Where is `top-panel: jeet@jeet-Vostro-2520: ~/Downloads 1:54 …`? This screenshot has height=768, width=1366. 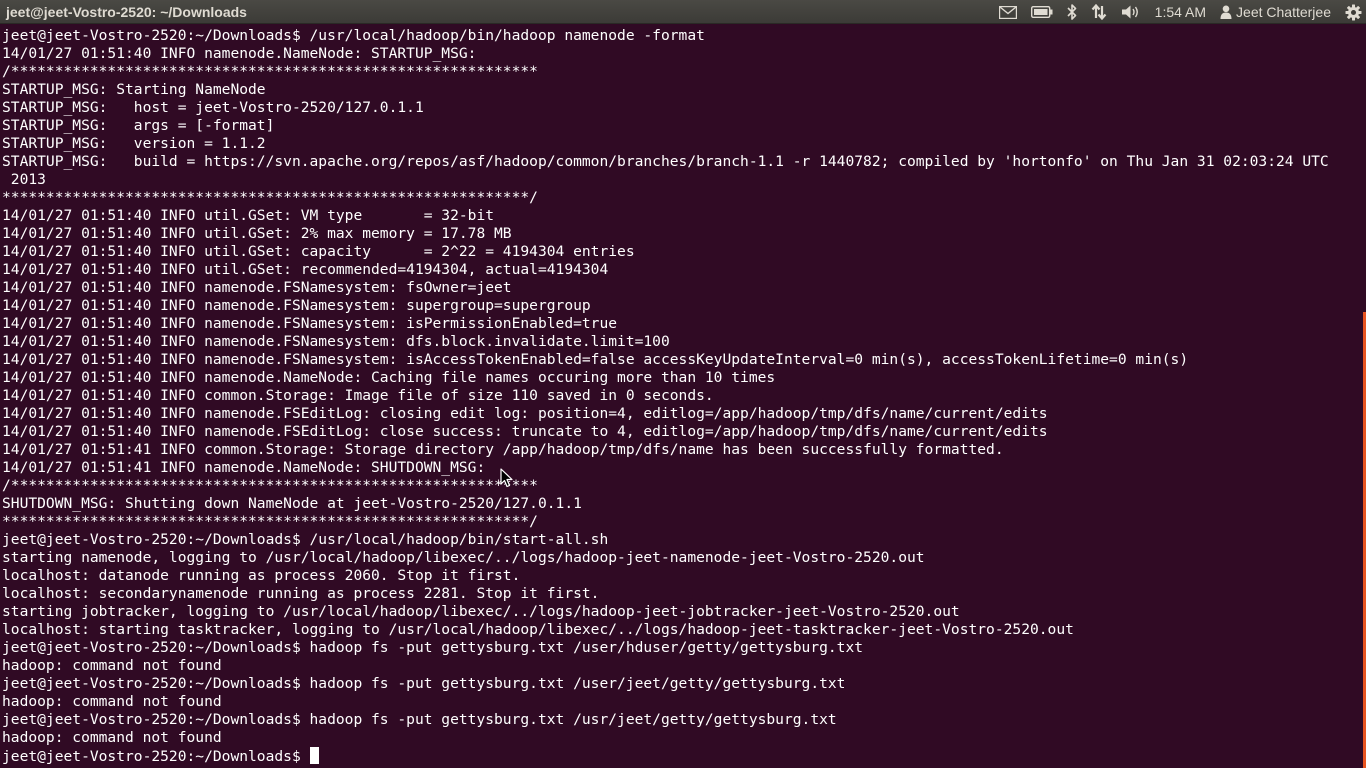 top-panel: jeet@jeet-Vostro-2520: ~/Downloads 1:54 … is located at coordinates (683, 12).